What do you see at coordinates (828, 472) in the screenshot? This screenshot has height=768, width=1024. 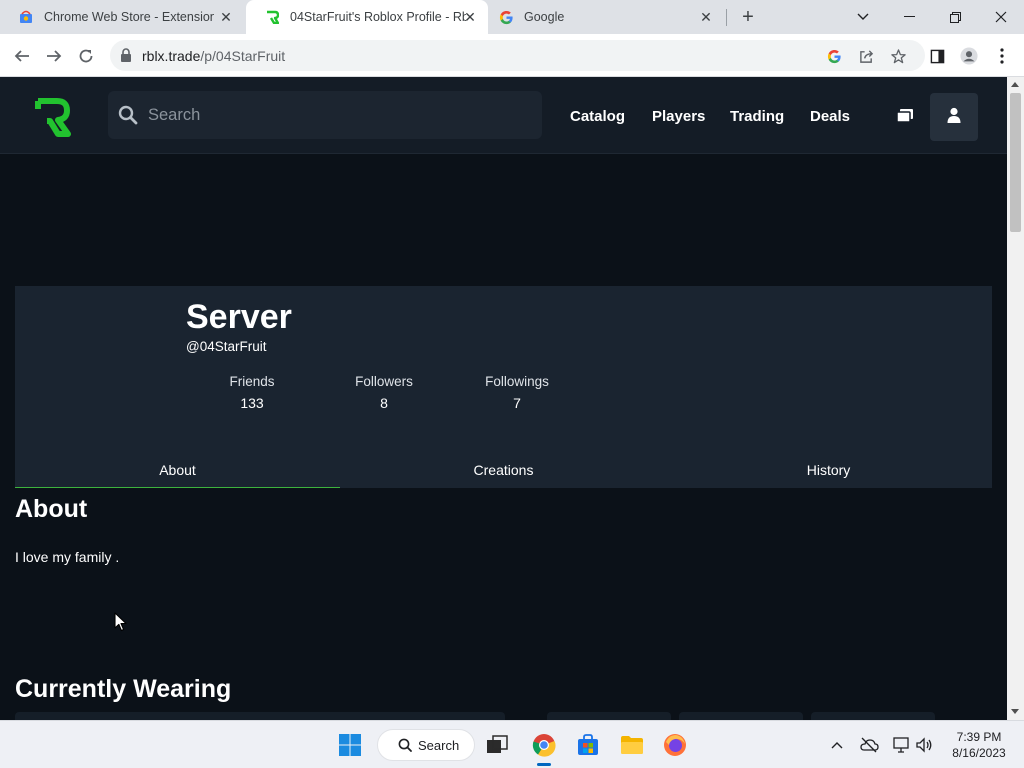 I see `tab-history: History` at bounding box center [828, 472].